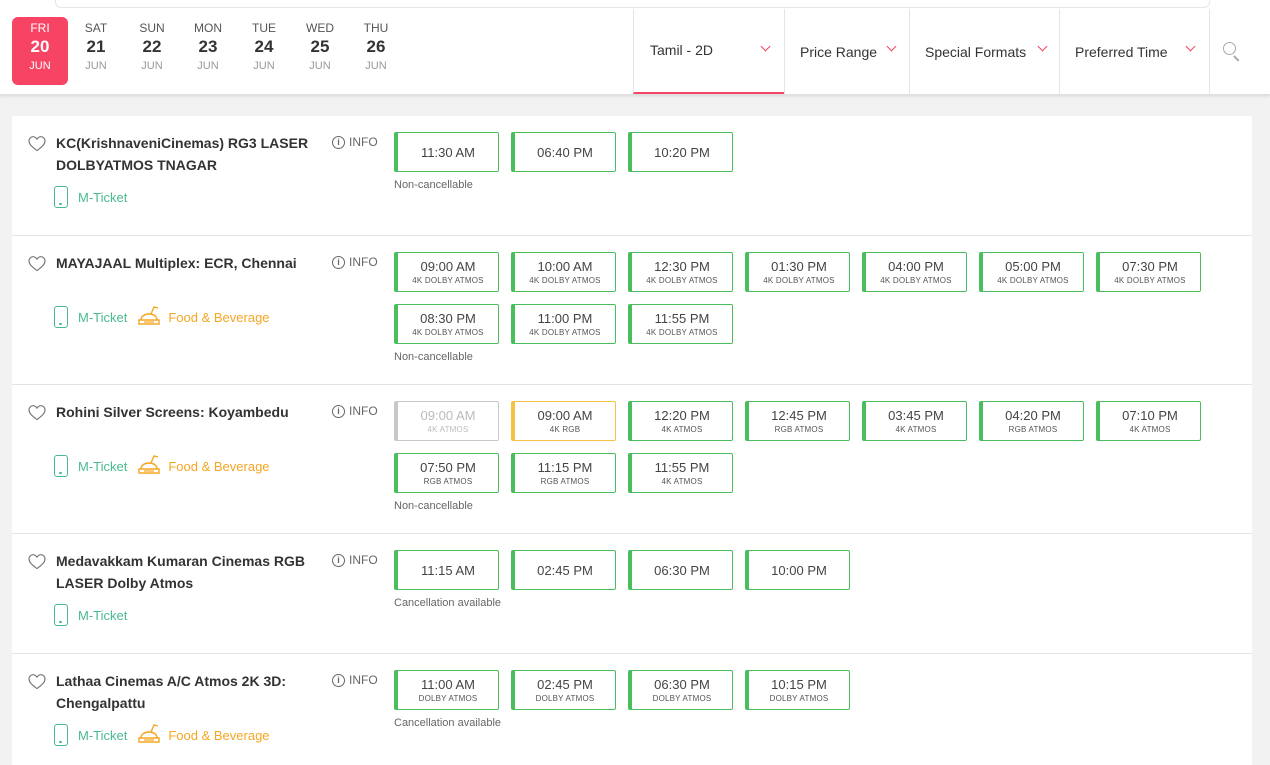 The image size is (1270, 765). I want to click on food-icon, so click(149, 735).